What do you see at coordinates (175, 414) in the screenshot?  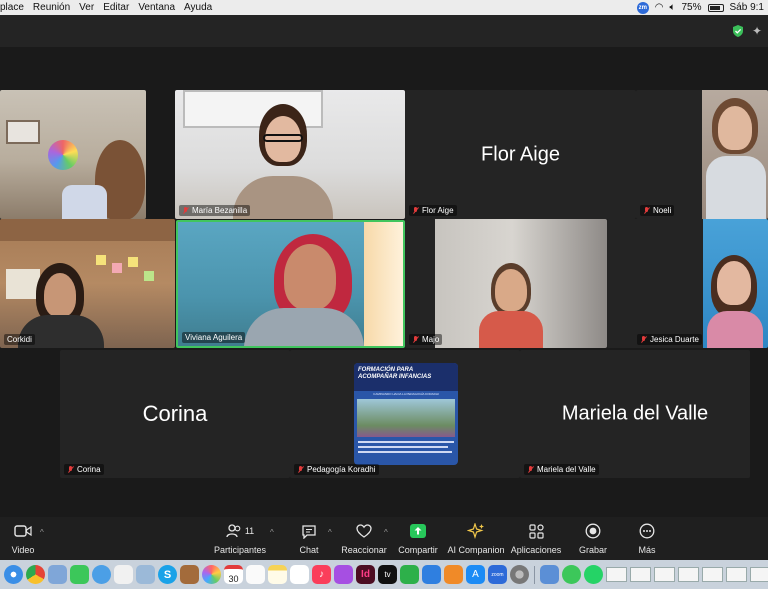 I see `video-tile-corina: Corina Corina` at bounding box center [175, 414].